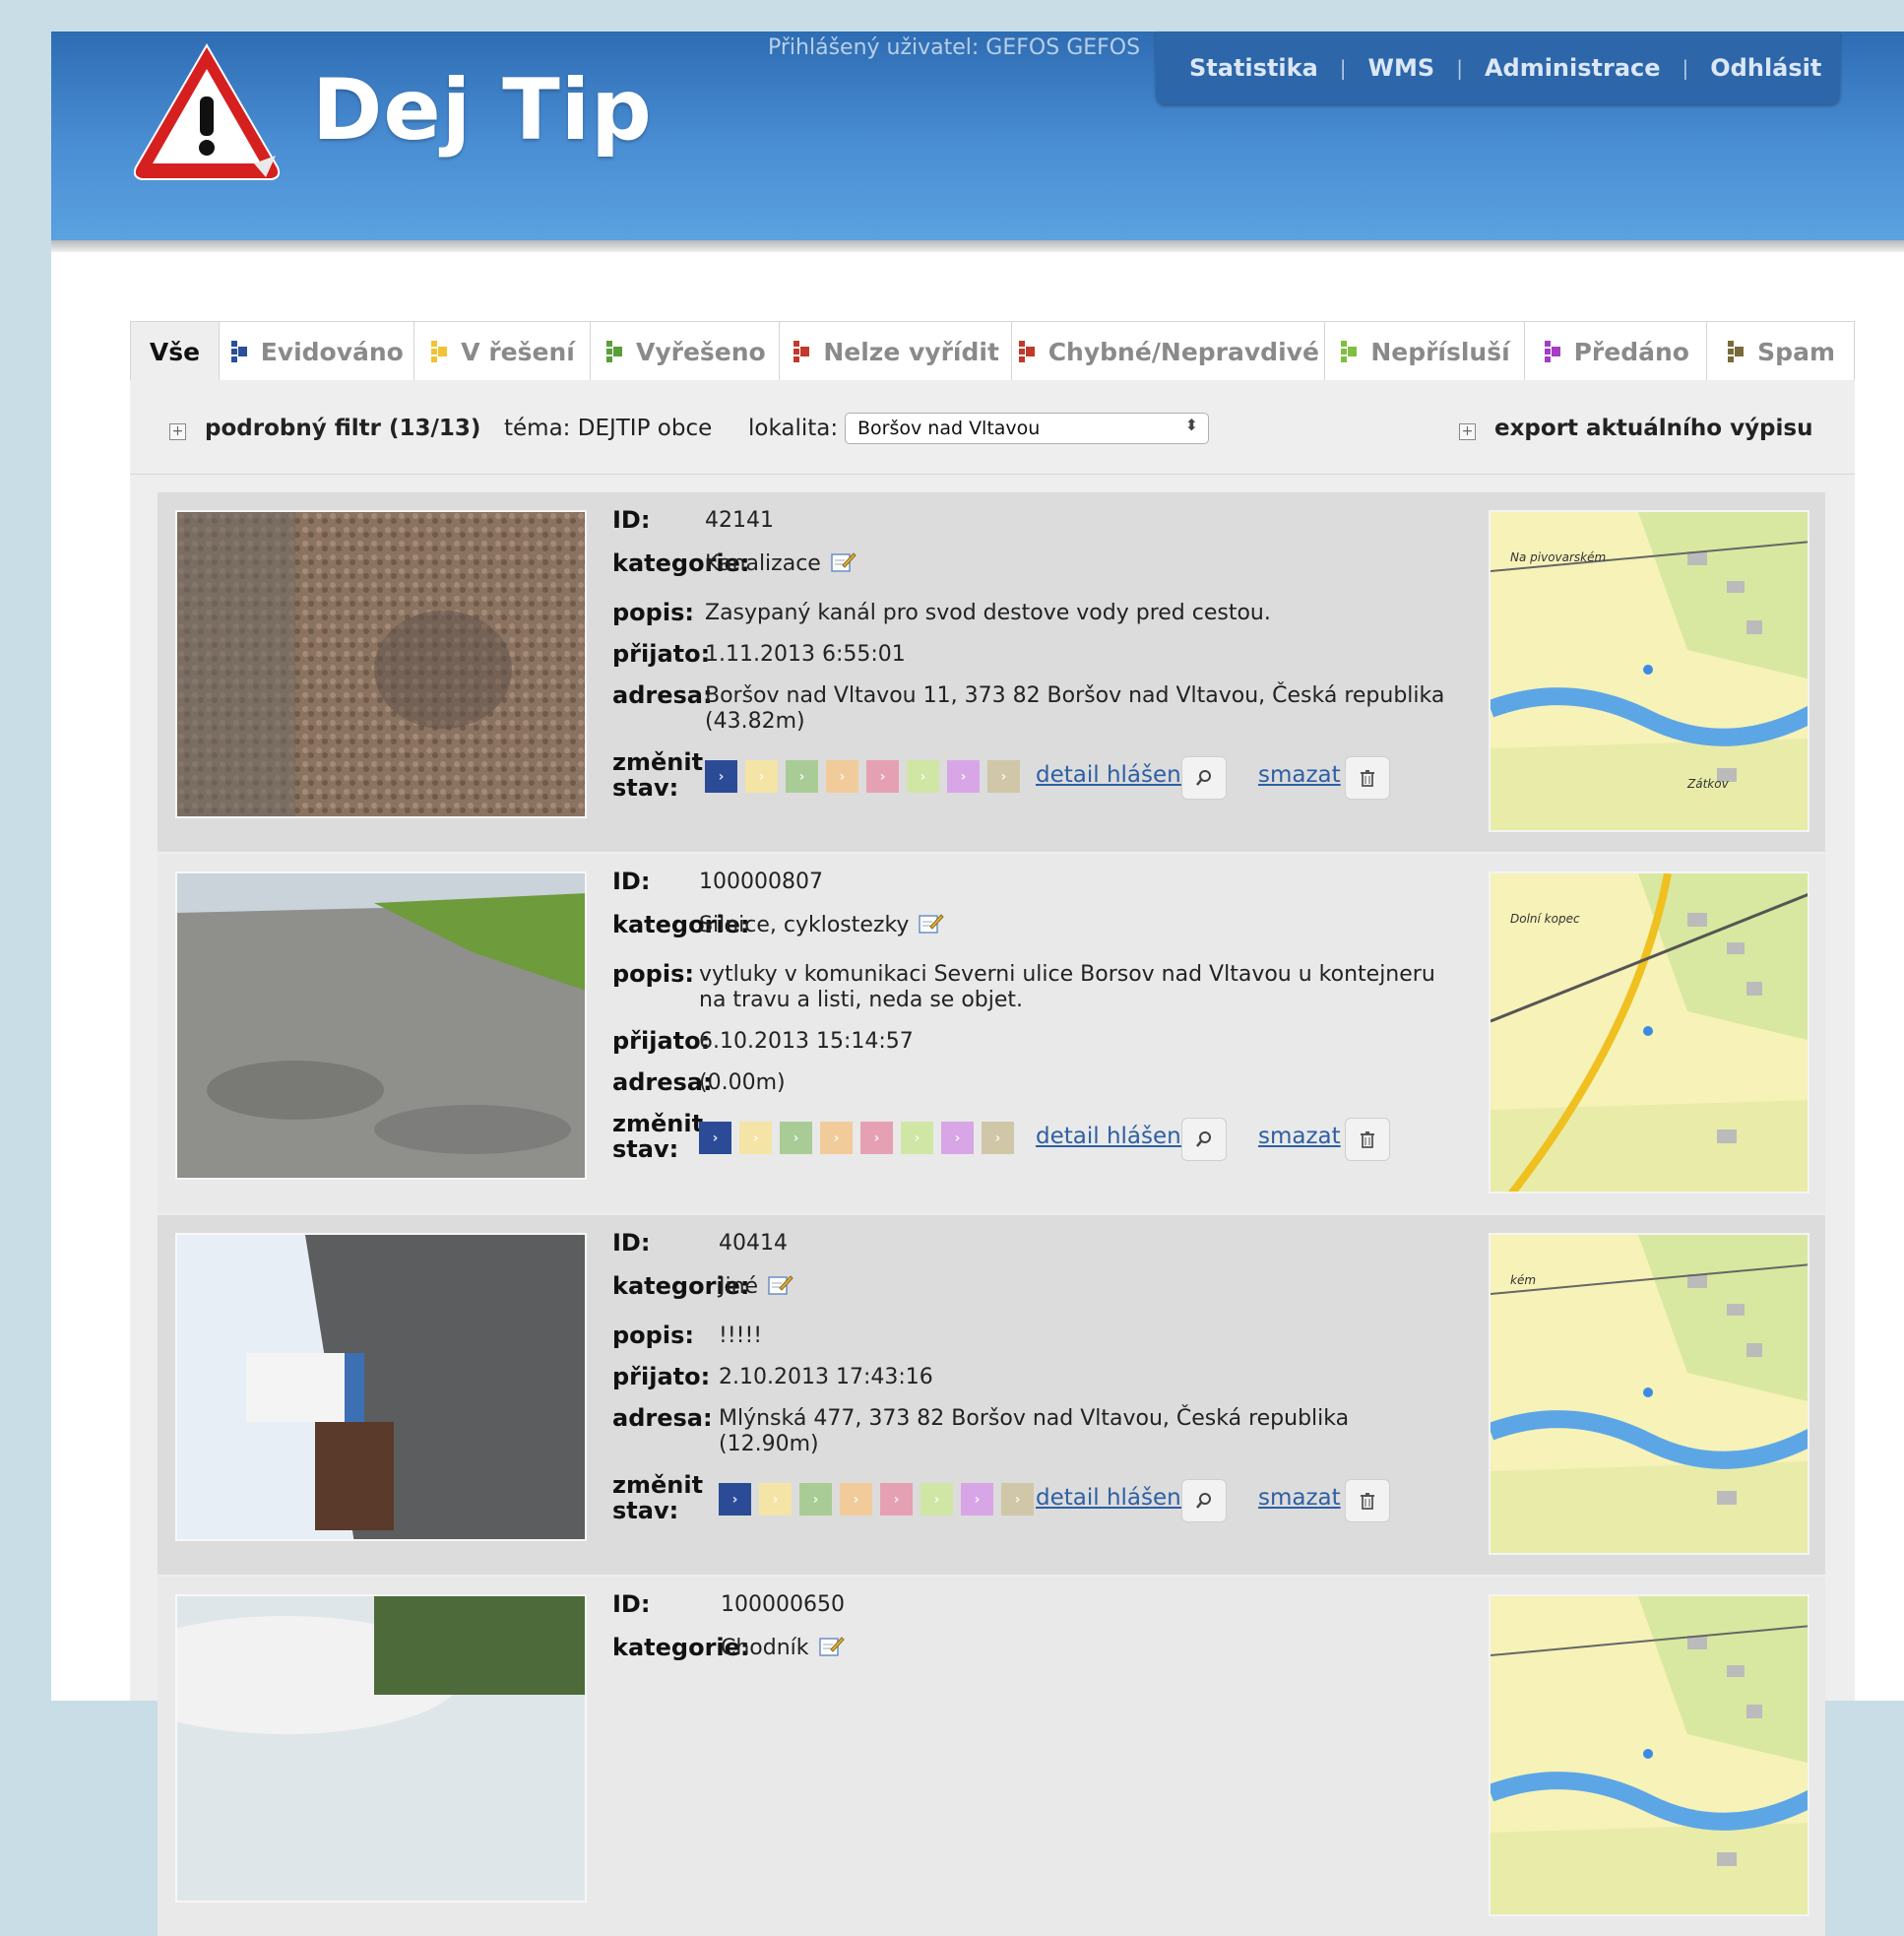  Describe the element at coordinates (804, 925) in the screenshot. I see `kategorie-text: Silnice, cyklostezky` at that location.